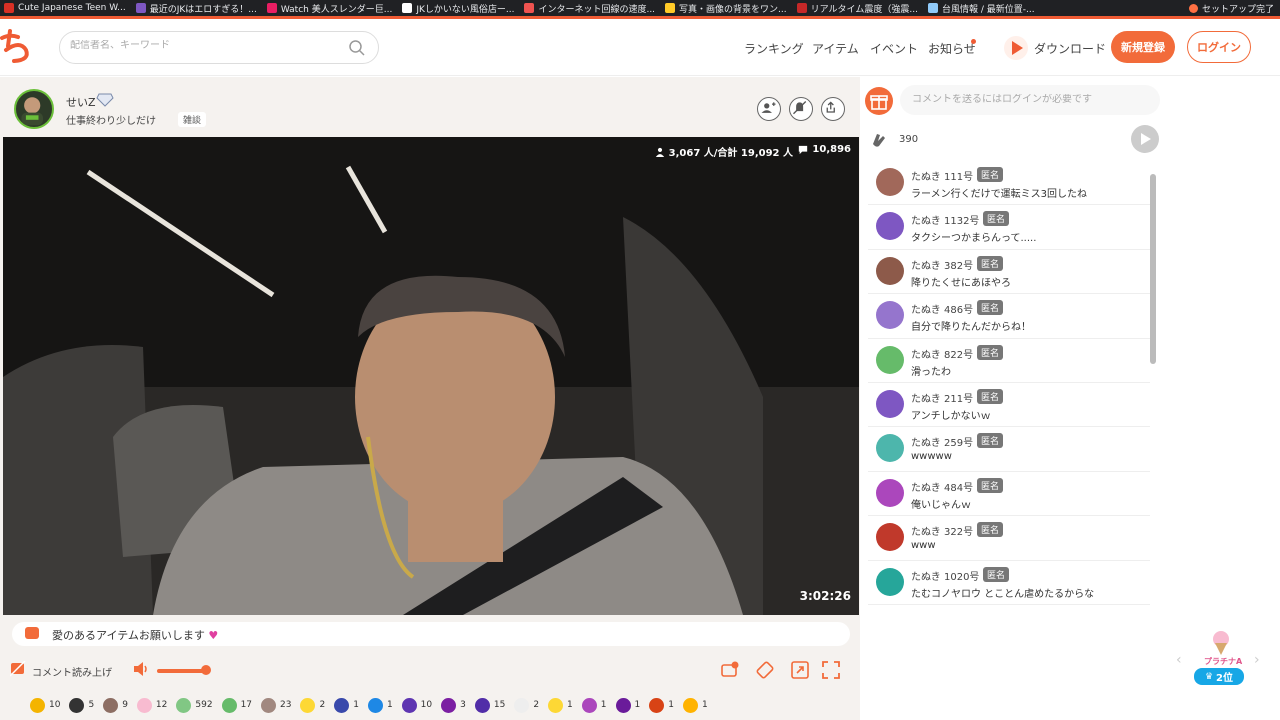 The height and width of the screenshot is (720, 1280). What do you see at coordinates (1070, 48) in the screenshot?
I see `nav-download: ダウンロード` at bounding box center [1070, 48].